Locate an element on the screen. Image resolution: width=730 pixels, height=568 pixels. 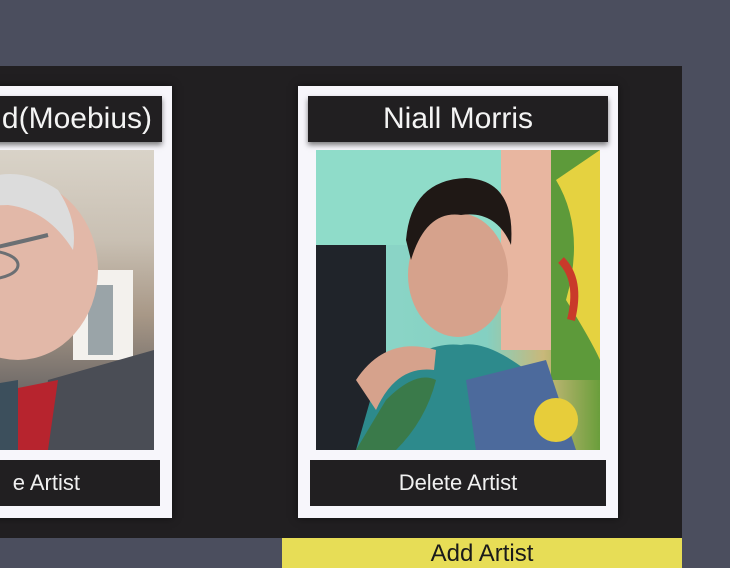
artist-portrait-illustration is located at coordinates (77, 312).